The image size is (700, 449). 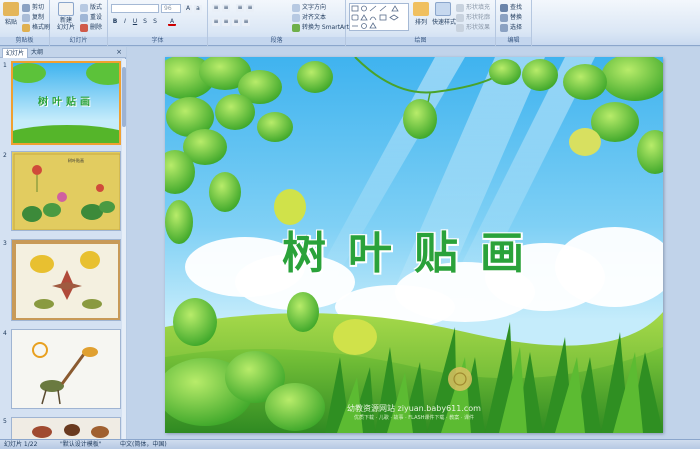 I want to click on slides-group-label: 幻灯片, so click(x=78, y=41).